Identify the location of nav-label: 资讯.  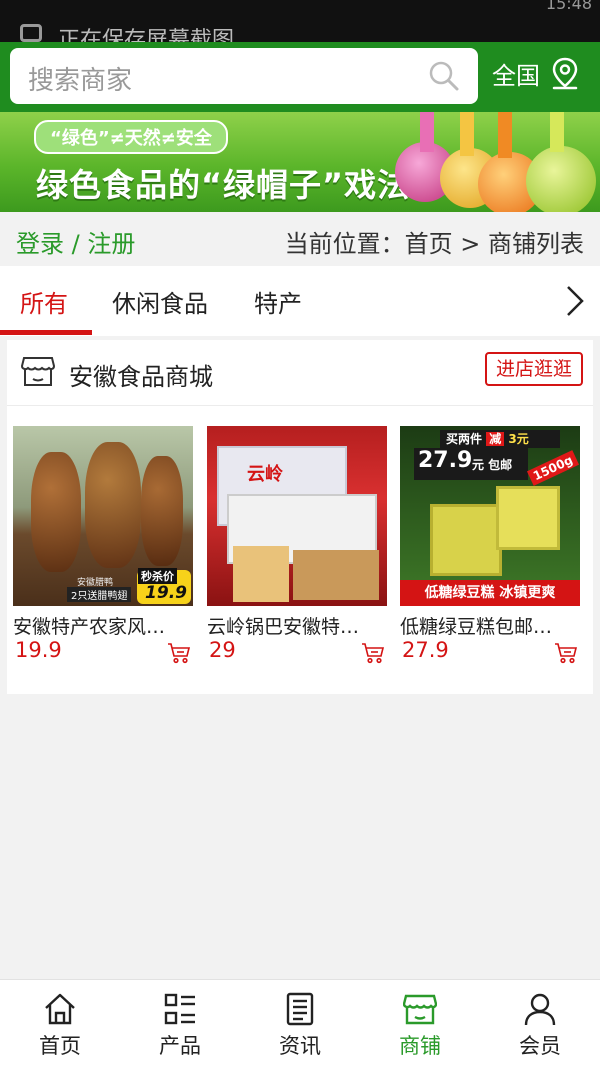
(300, 1046).